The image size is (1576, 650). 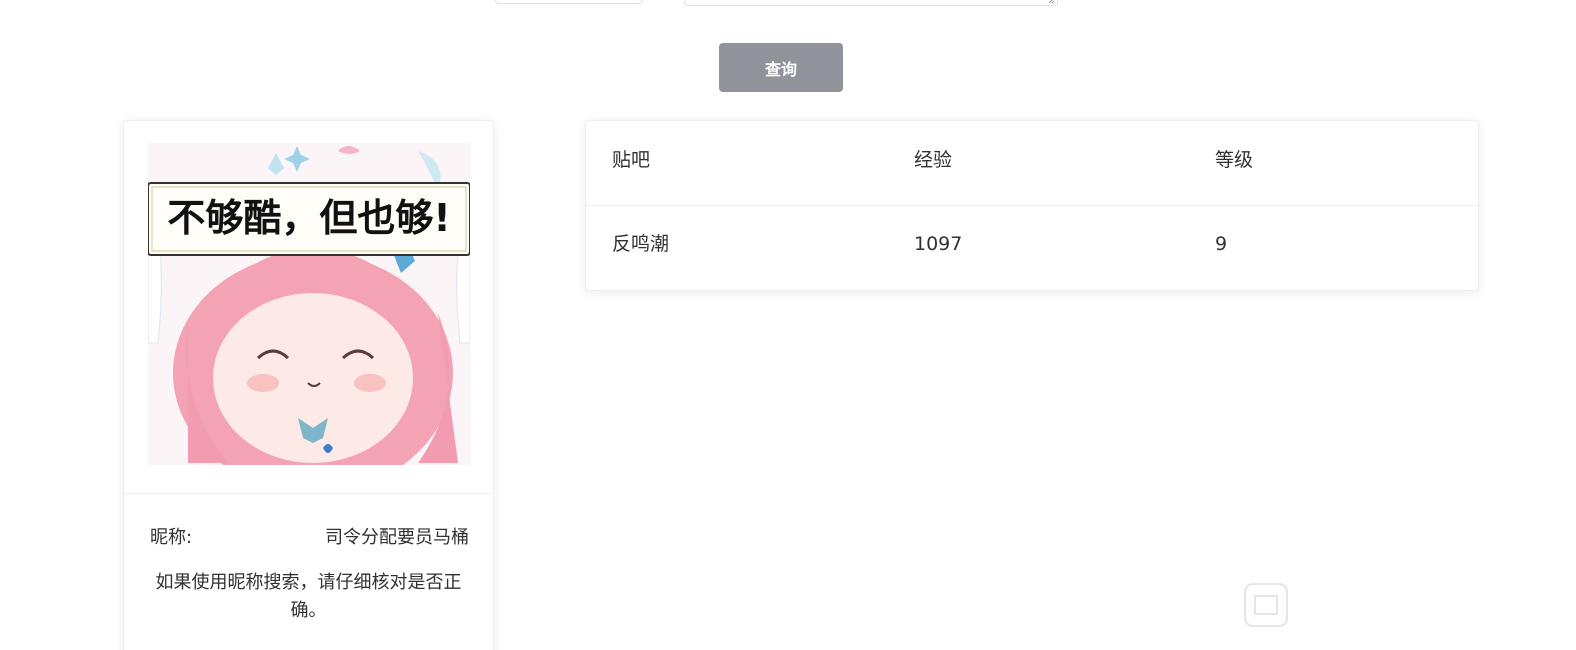 What do you see at coordinates (308, 493) in the screenshot?
I see `card-divider` at bounding box center [308, 493].